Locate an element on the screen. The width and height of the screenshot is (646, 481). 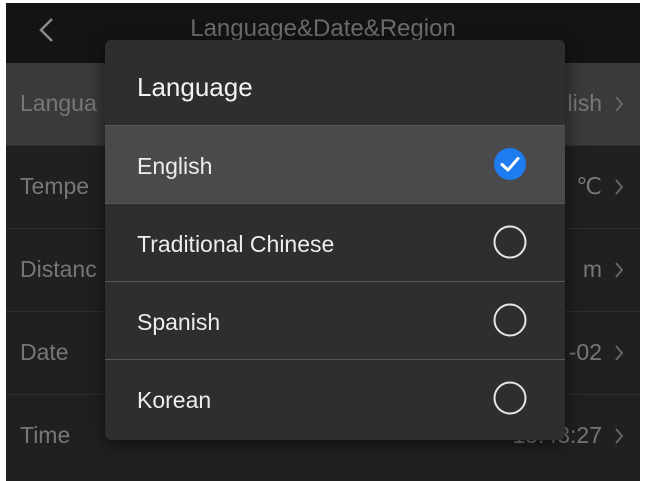
language-option-traditional-chinese: Traditional Chinese is located at coordinates (335, 242).